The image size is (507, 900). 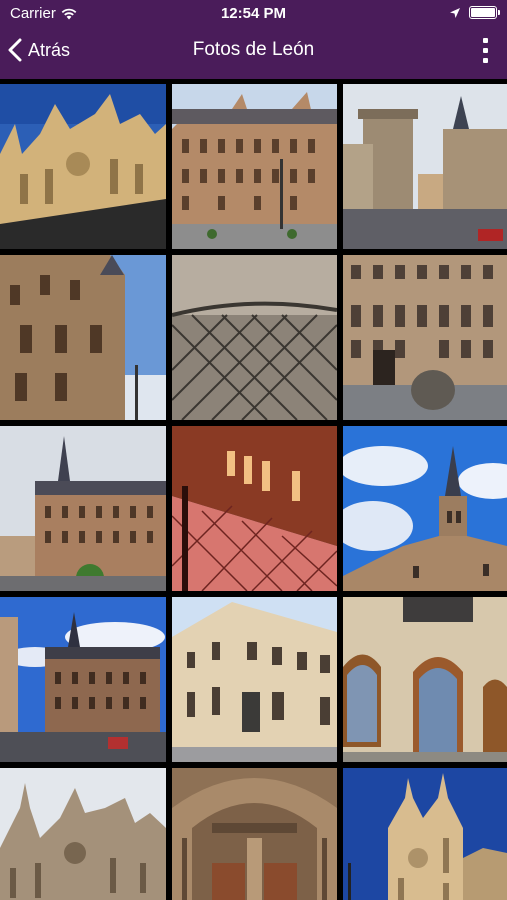 I want to click on casa-botines-front-photo-image, so click(x=425, y=337).